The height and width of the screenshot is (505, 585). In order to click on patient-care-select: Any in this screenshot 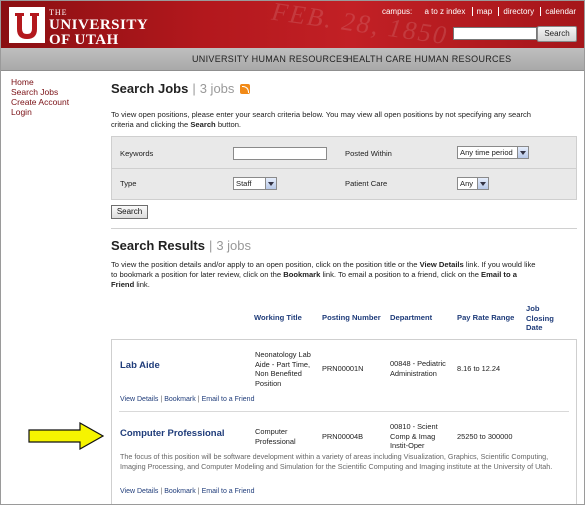, I will do `click(473, 183)`.